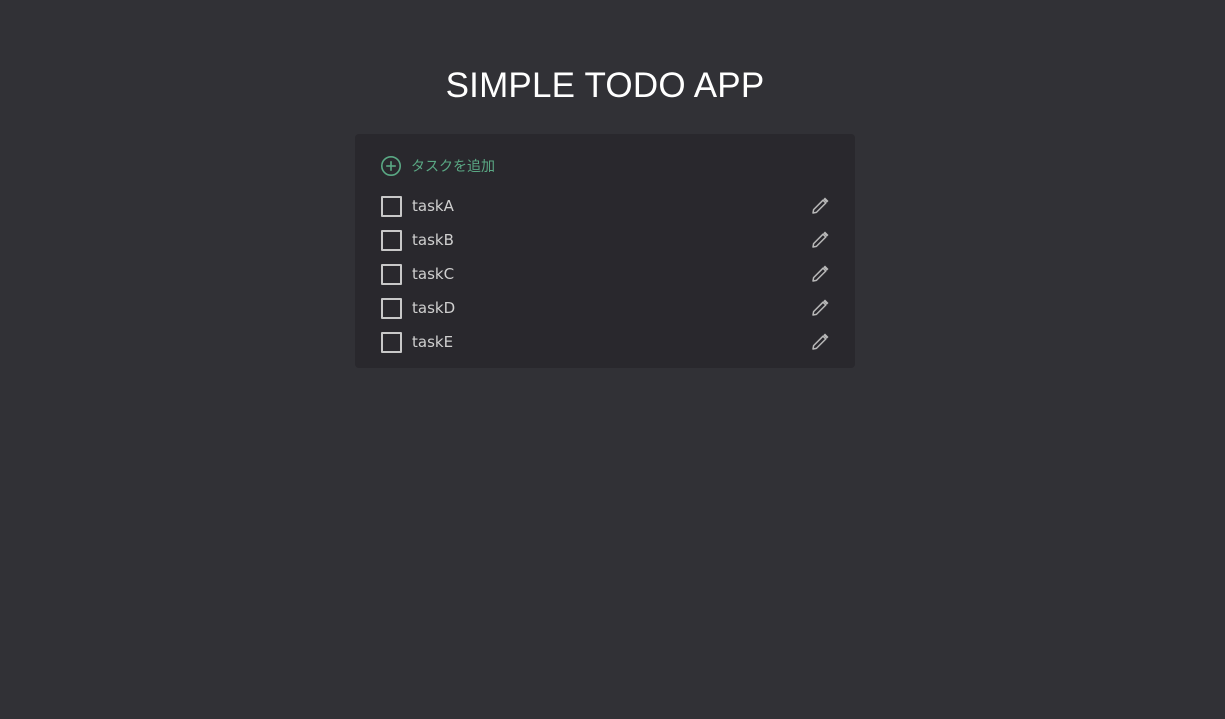 The width and height of the screenshot is (1225, 719). I want to click on task-label: taskE, so click(433, 342).